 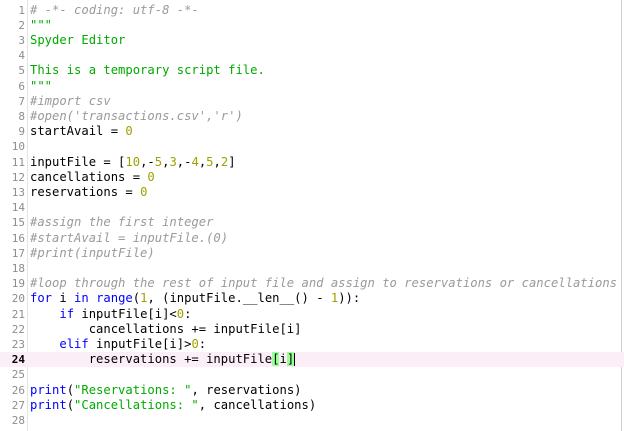 What do you see at coordinates (312, 10) in the screenshot?
I see `code-line: 1 # -*- coding: utf-8 -*-` at bounding box center [312, 10].